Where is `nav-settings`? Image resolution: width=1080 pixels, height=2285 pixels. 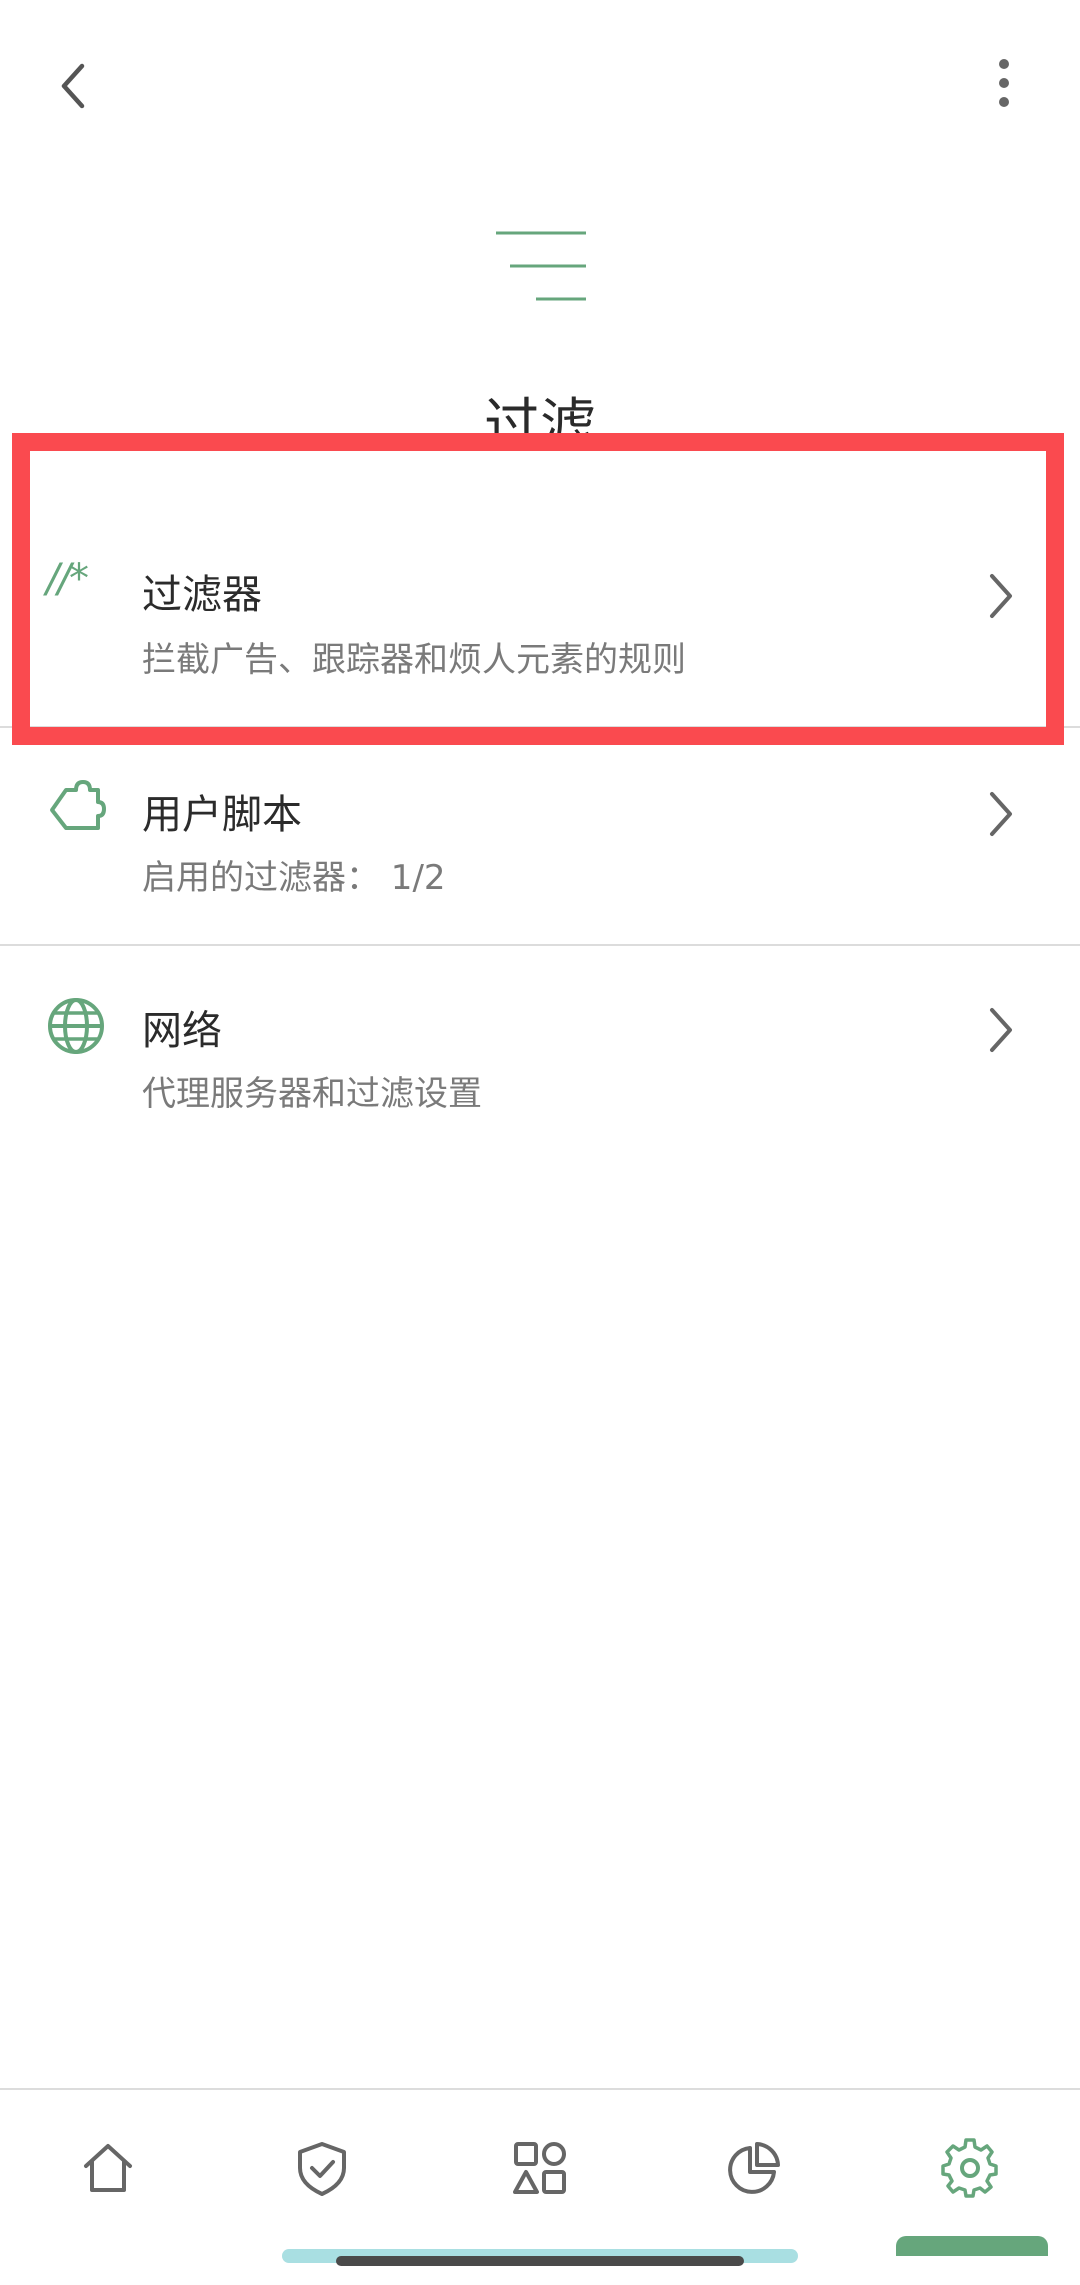 nav-settings is located at coordinates (970, 2173).